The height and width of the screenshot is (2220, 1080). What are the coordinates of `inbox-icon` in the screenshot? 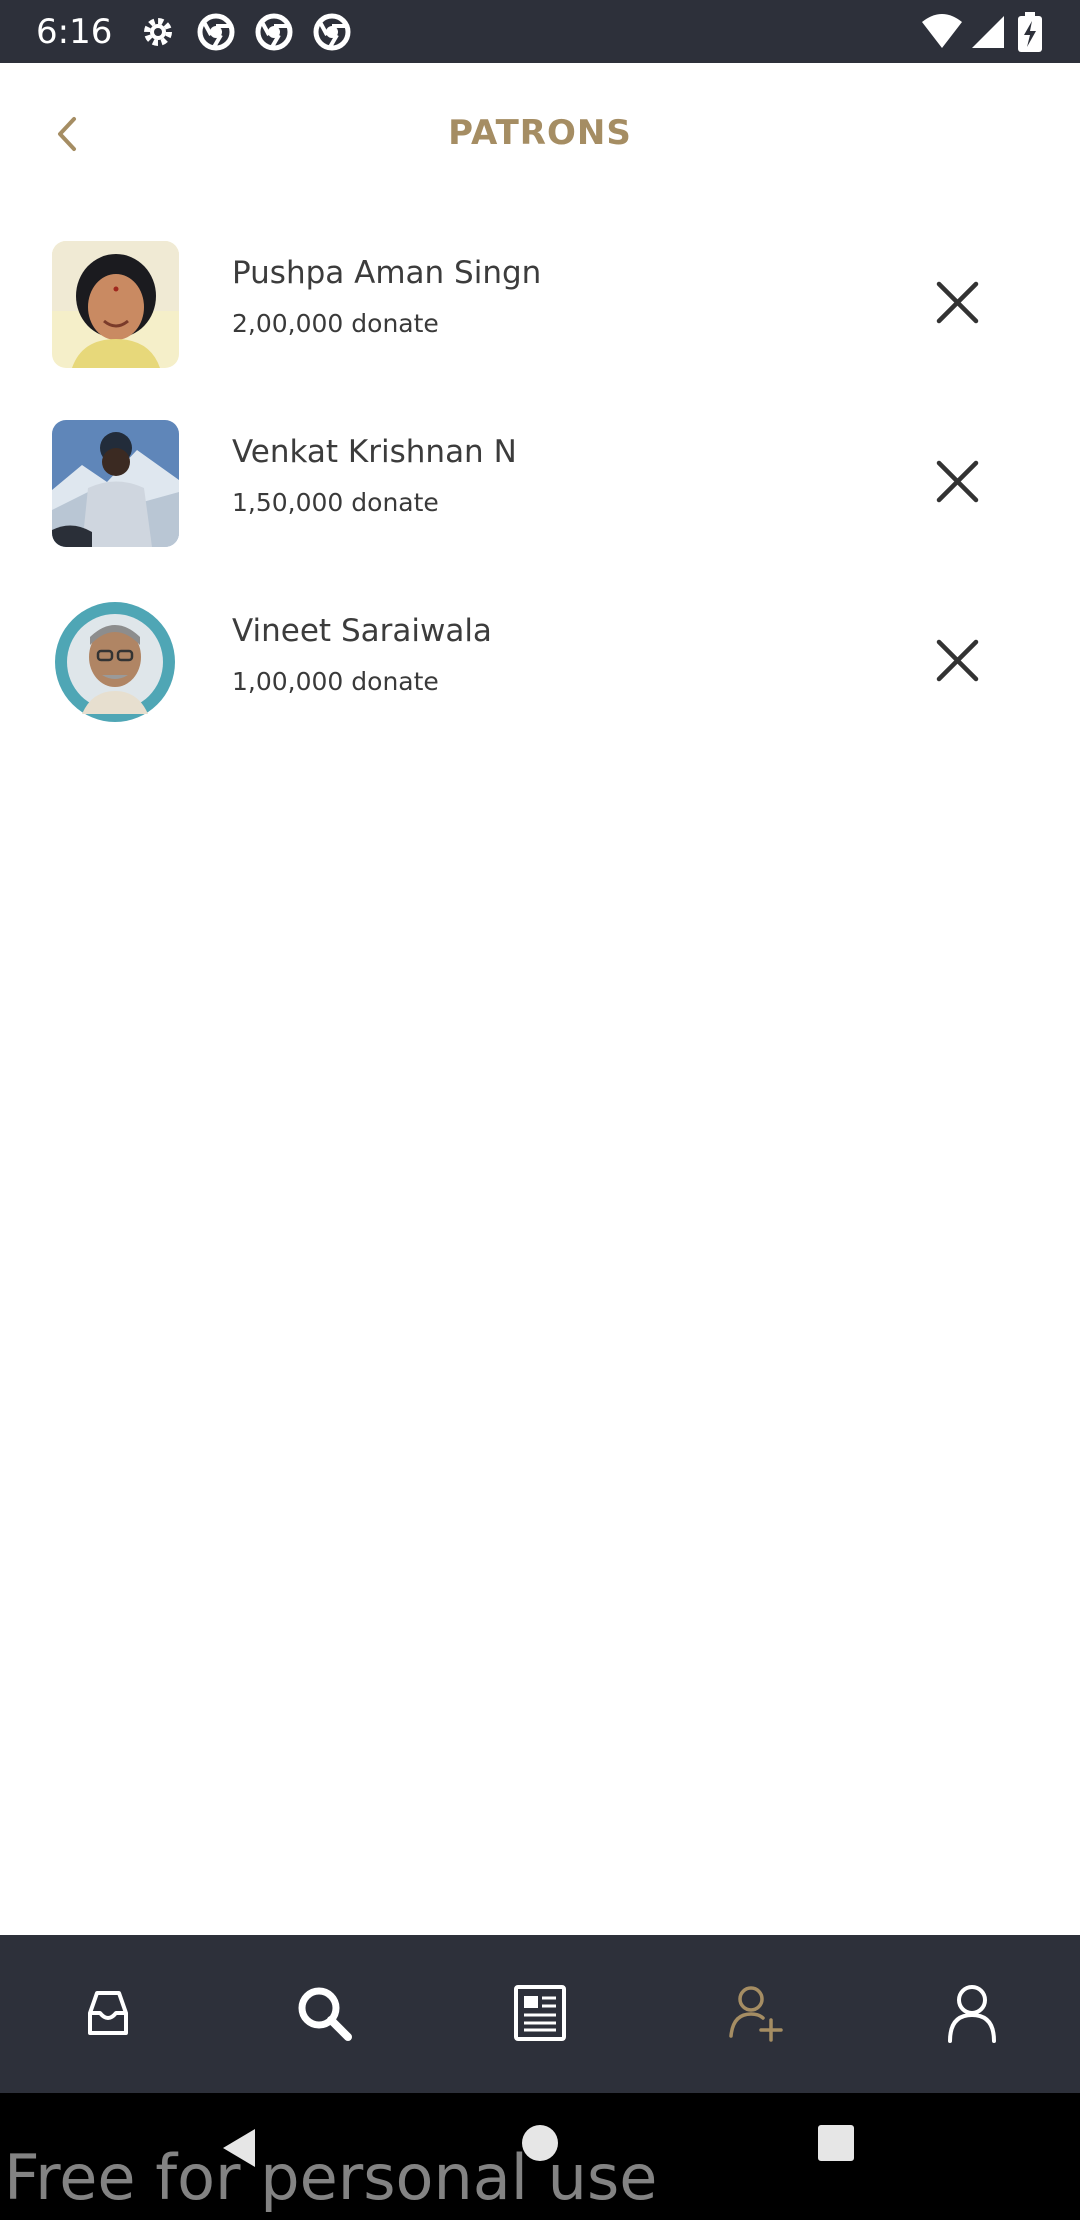 It's located at (108, 2013).